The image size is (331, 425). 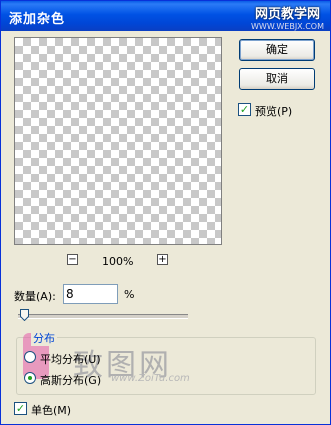 I want to click on watermark-top: 网页教学网 WWW.WEBJX.COM, so click(x=287, y=17).